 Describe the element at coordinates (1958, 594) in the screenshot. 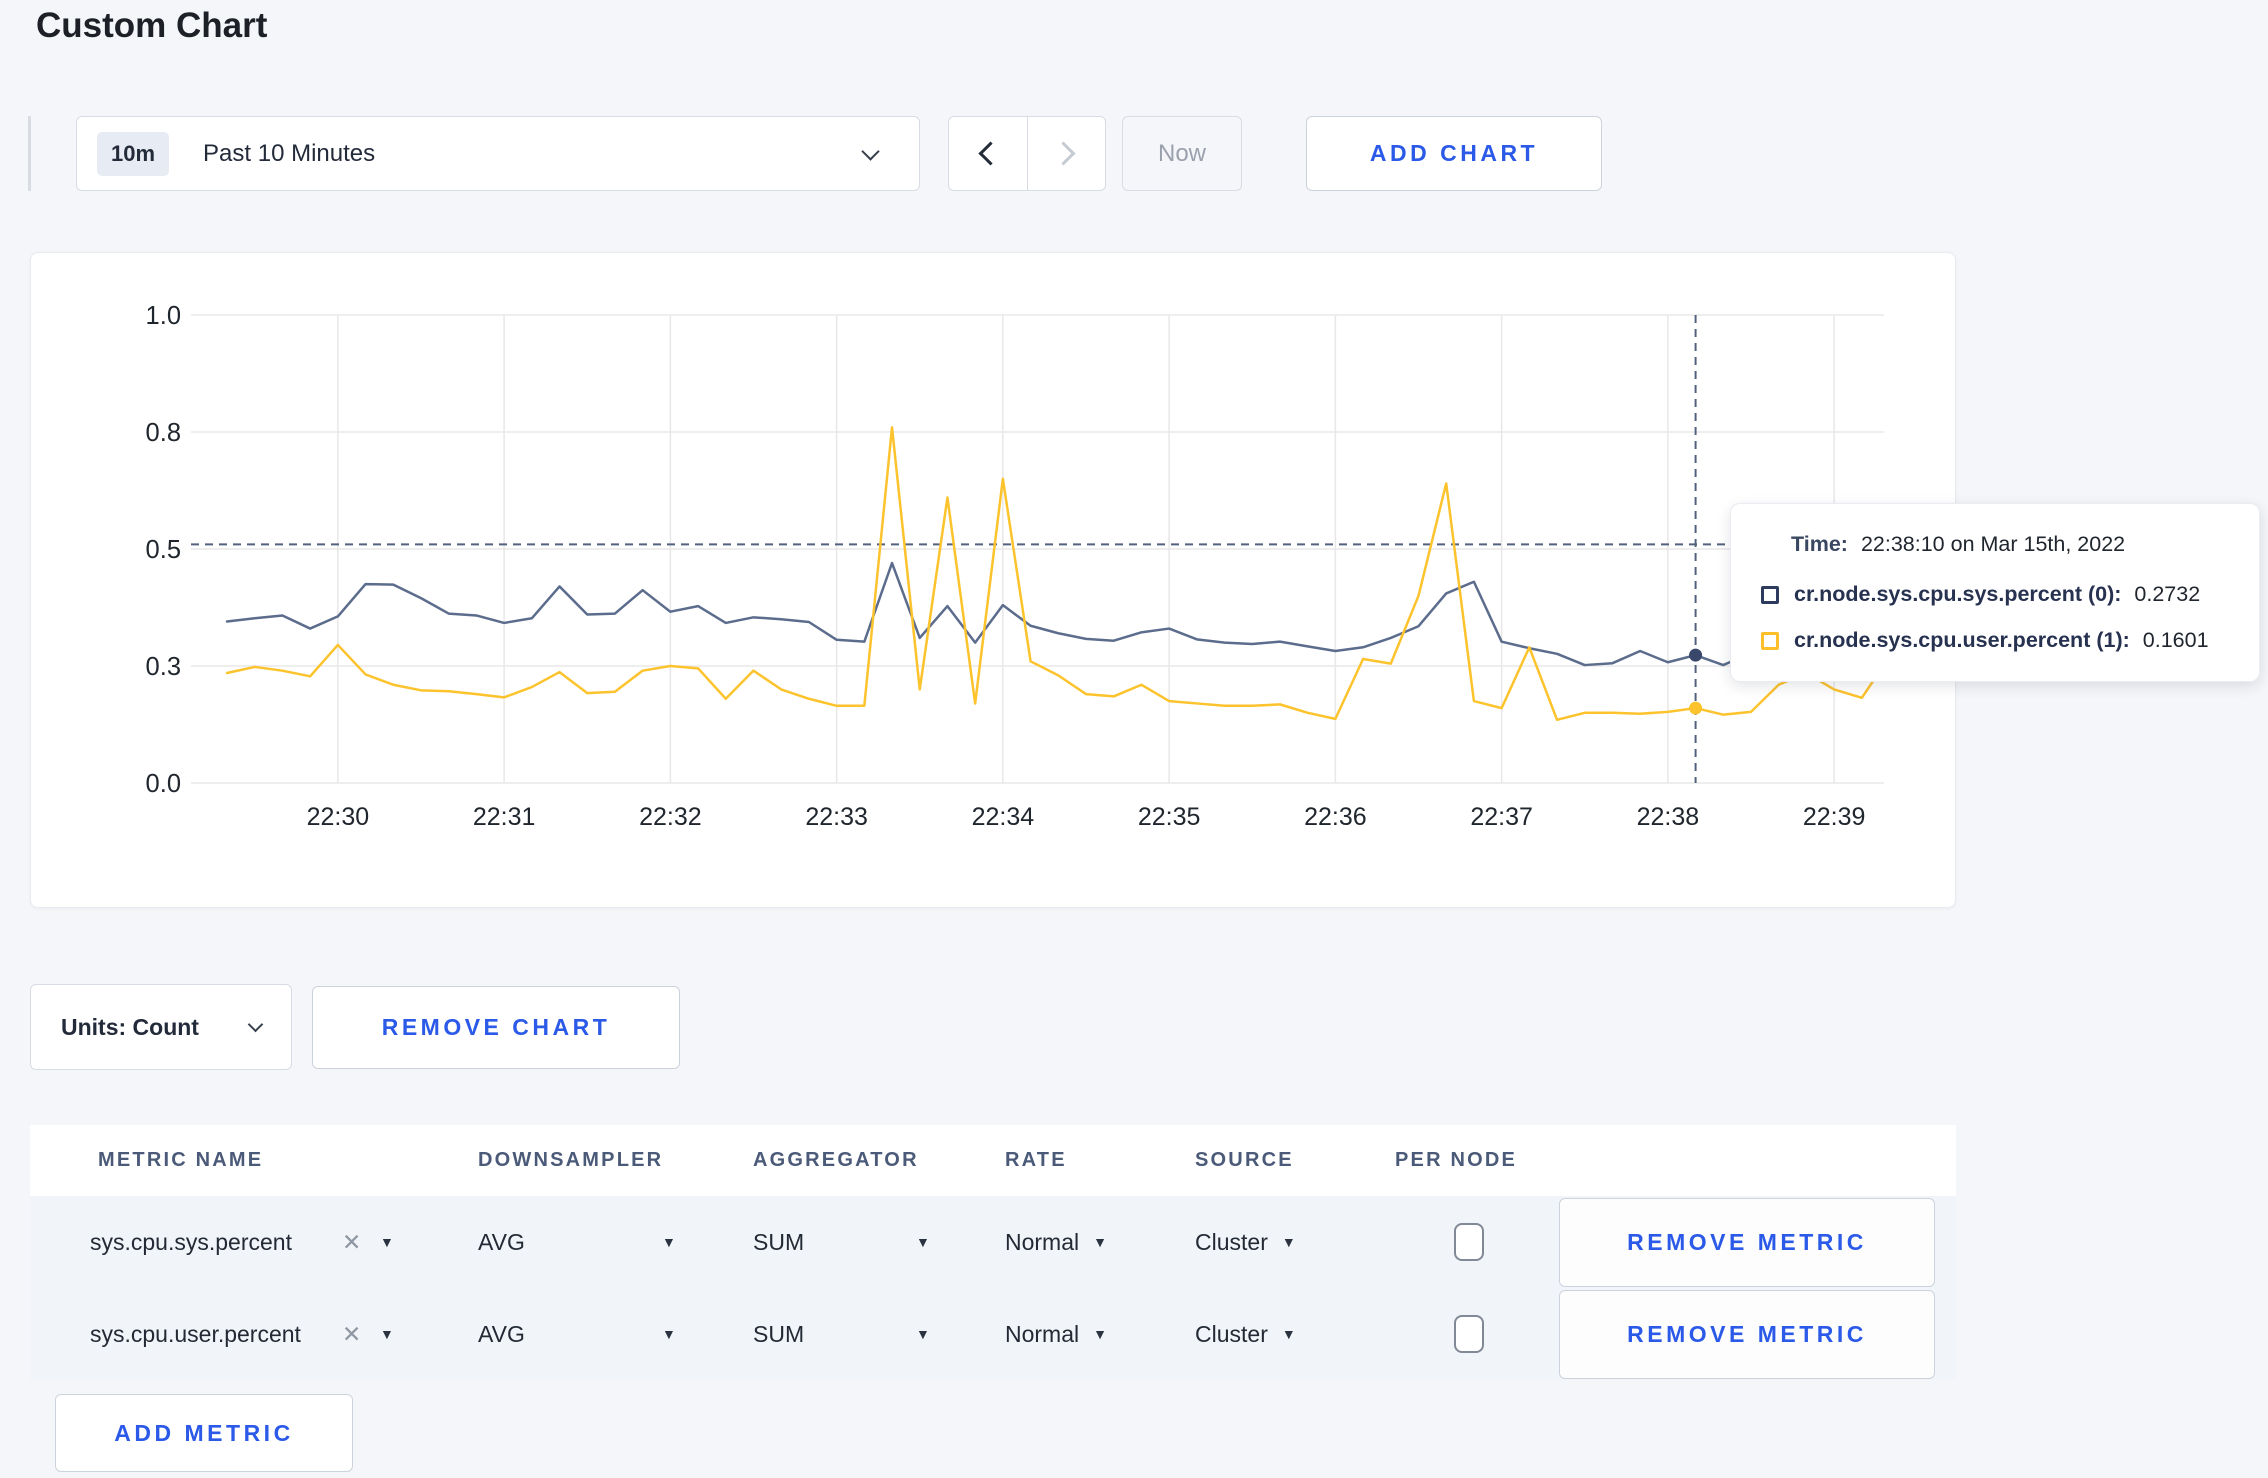

I see `tooltip-series-label: cr.node.sys.cpu.sys.percent (0):` at that location.